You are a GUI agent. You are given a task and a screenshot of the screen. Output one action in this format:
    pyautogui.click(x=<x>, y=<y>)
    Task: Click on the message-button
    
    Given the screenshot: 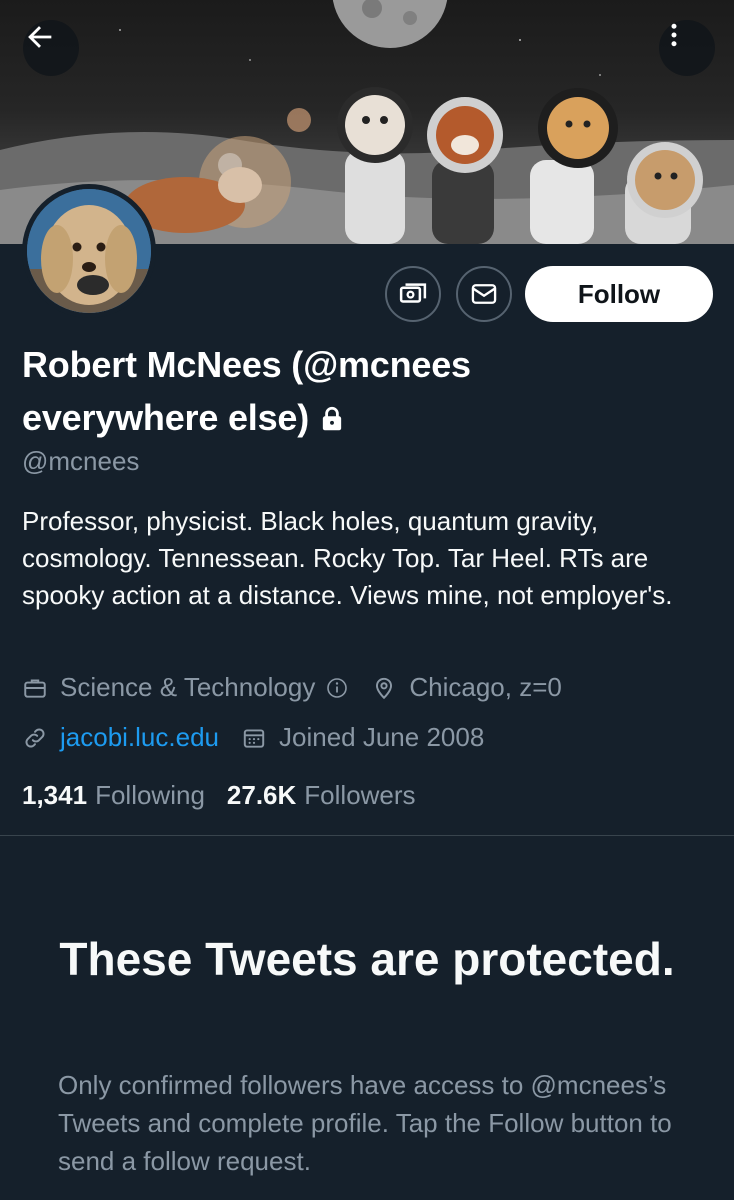 What is the action you would take?
    pyautogui.click(x=484, y=294)
    